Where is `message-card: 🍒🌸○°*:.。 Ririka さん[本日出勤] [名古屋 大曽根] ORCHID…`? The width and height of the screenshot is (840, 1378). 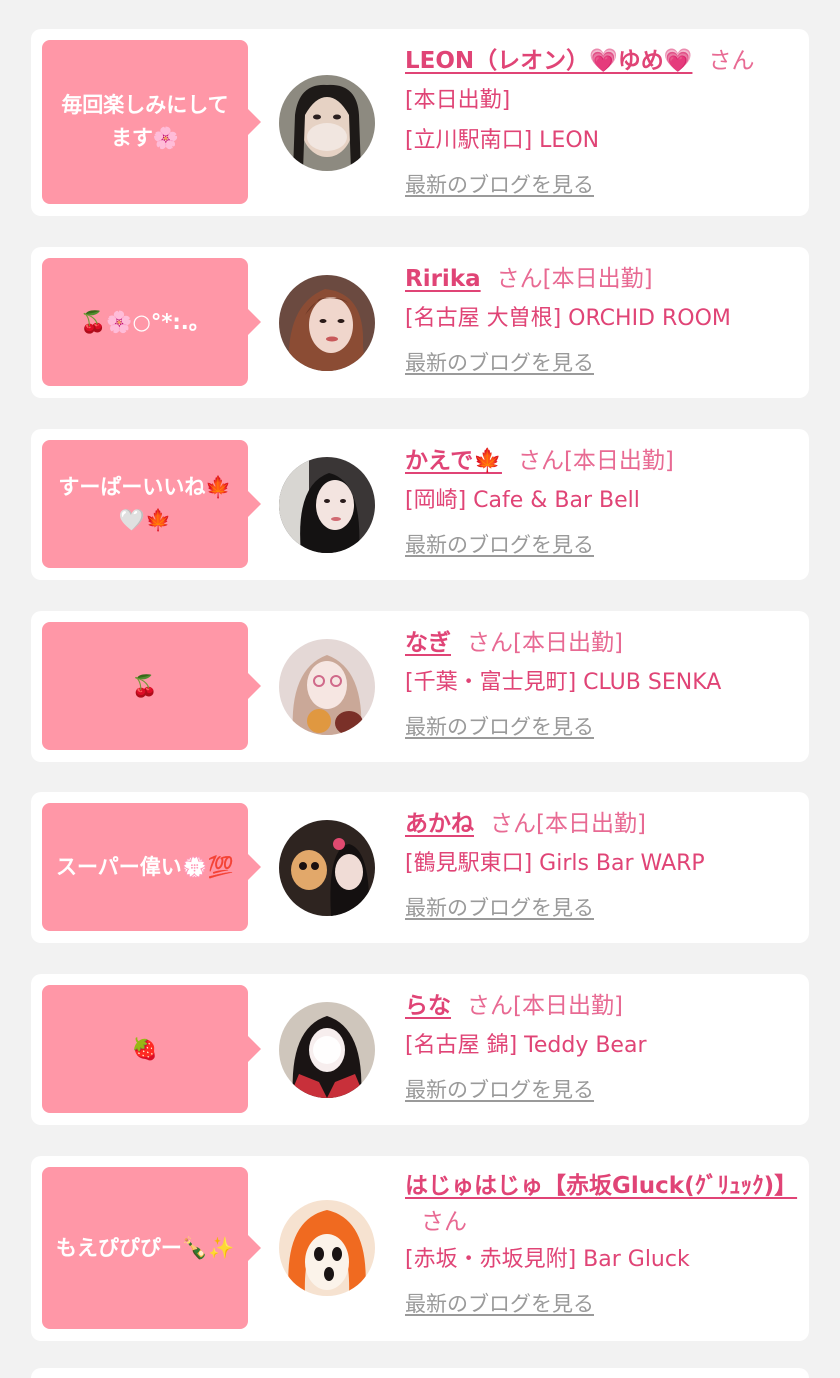
message-card: 🍒🌸○°*:.。 Ririka さん[本日出勤] [名古屋 大曽根] ORCHID… is located at coordinates (420, 322).